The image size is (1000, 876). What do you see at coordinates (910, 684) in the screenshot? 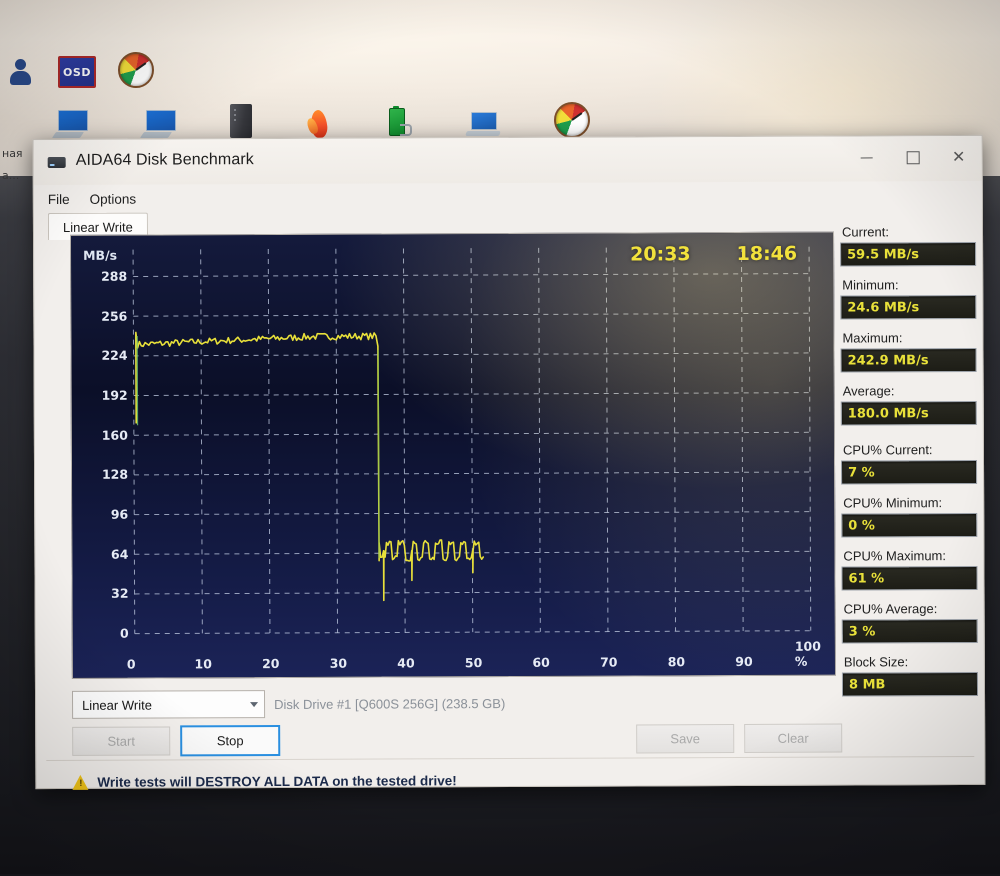
I see `stat-value-field: 8 MB` at bounding box center [910, 684].